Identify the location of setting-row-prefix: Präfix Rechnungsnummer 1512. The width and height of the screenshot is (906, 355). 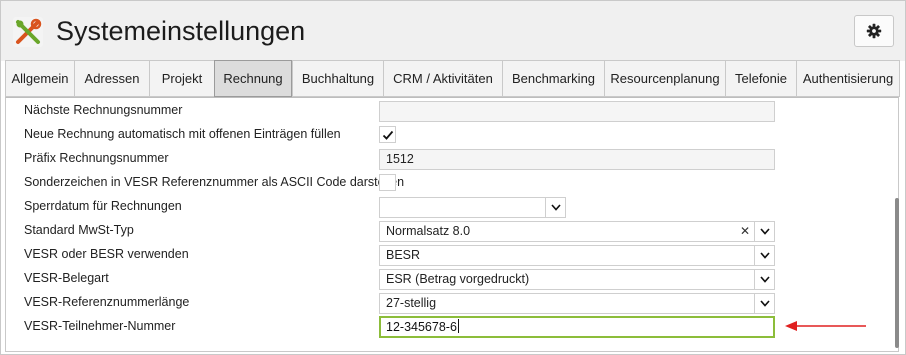
(446, 159).